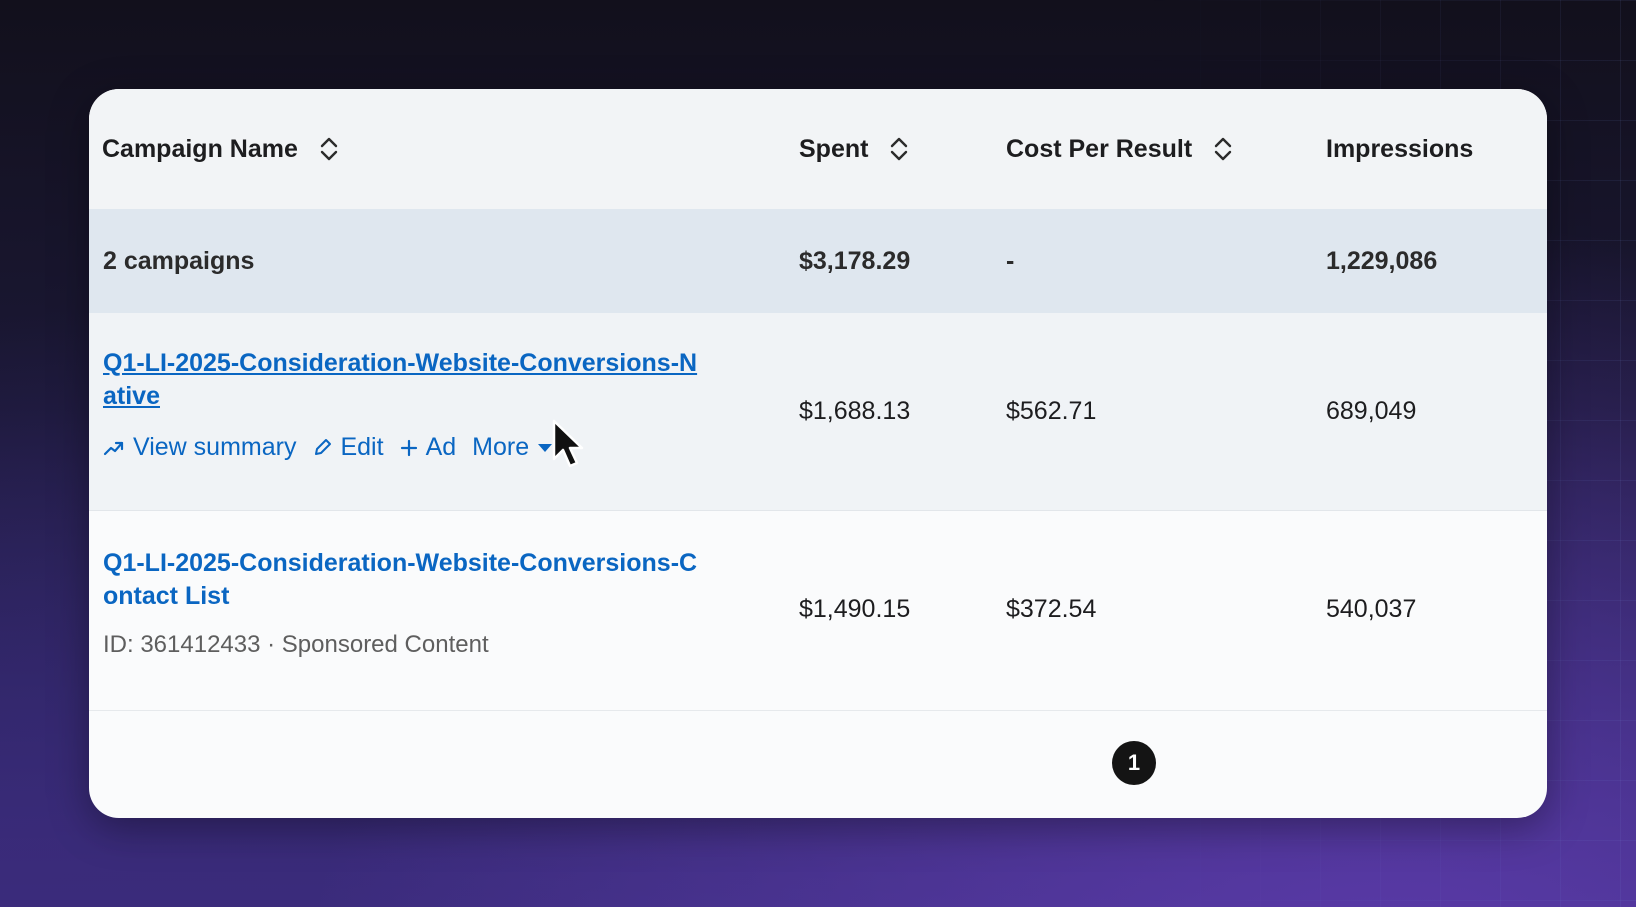  I want to click on total-row: 2 campaigns $3,178.29 - 1,229,086, so click(818, 261).